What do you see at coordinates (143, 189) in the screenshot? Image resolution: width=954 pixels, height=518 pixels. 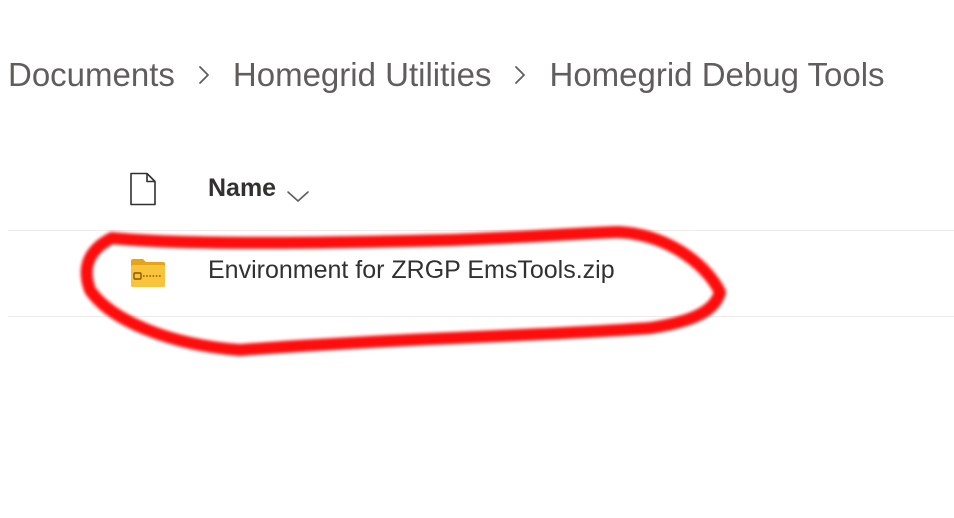 I see `document-icon` at bounding box center [143, 189].